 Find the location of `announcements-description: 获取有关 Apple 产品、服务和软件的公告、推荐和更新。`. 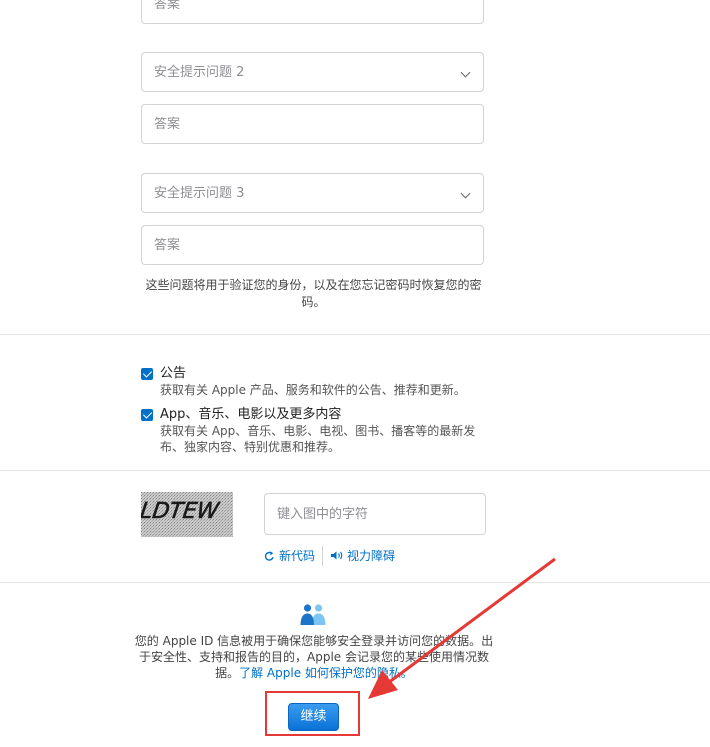

announcements-description: 获取有关 Apple 产品、服务和软件的公告、推荐和更新。 is located at coordinates (313, 390).